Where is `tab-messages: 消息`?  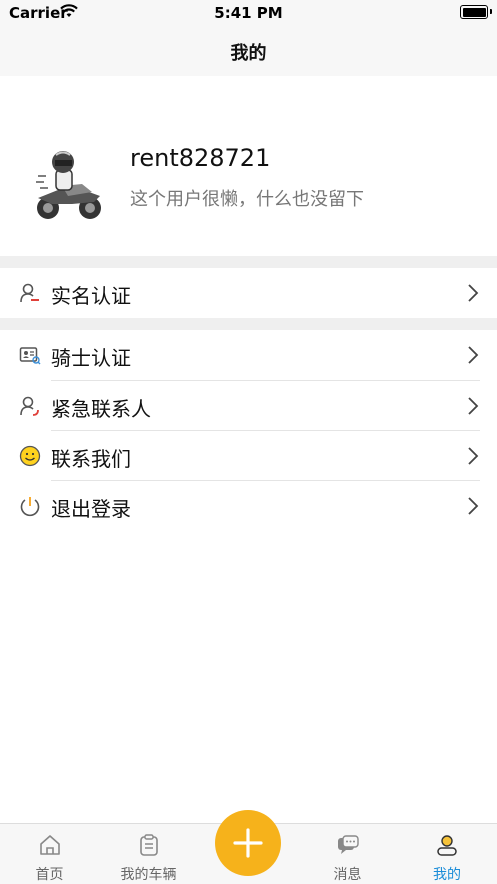 tab-messages: 消息 is located at coordinates (347, 854).